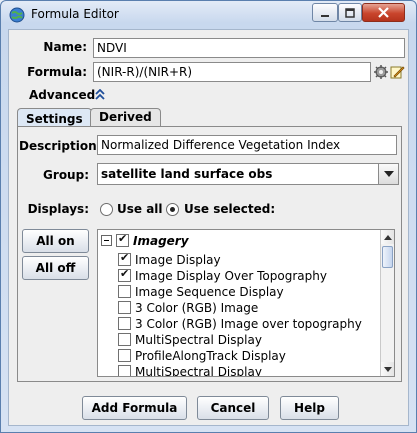  I want to click on vertical-scrollbar, so click(387, 303).